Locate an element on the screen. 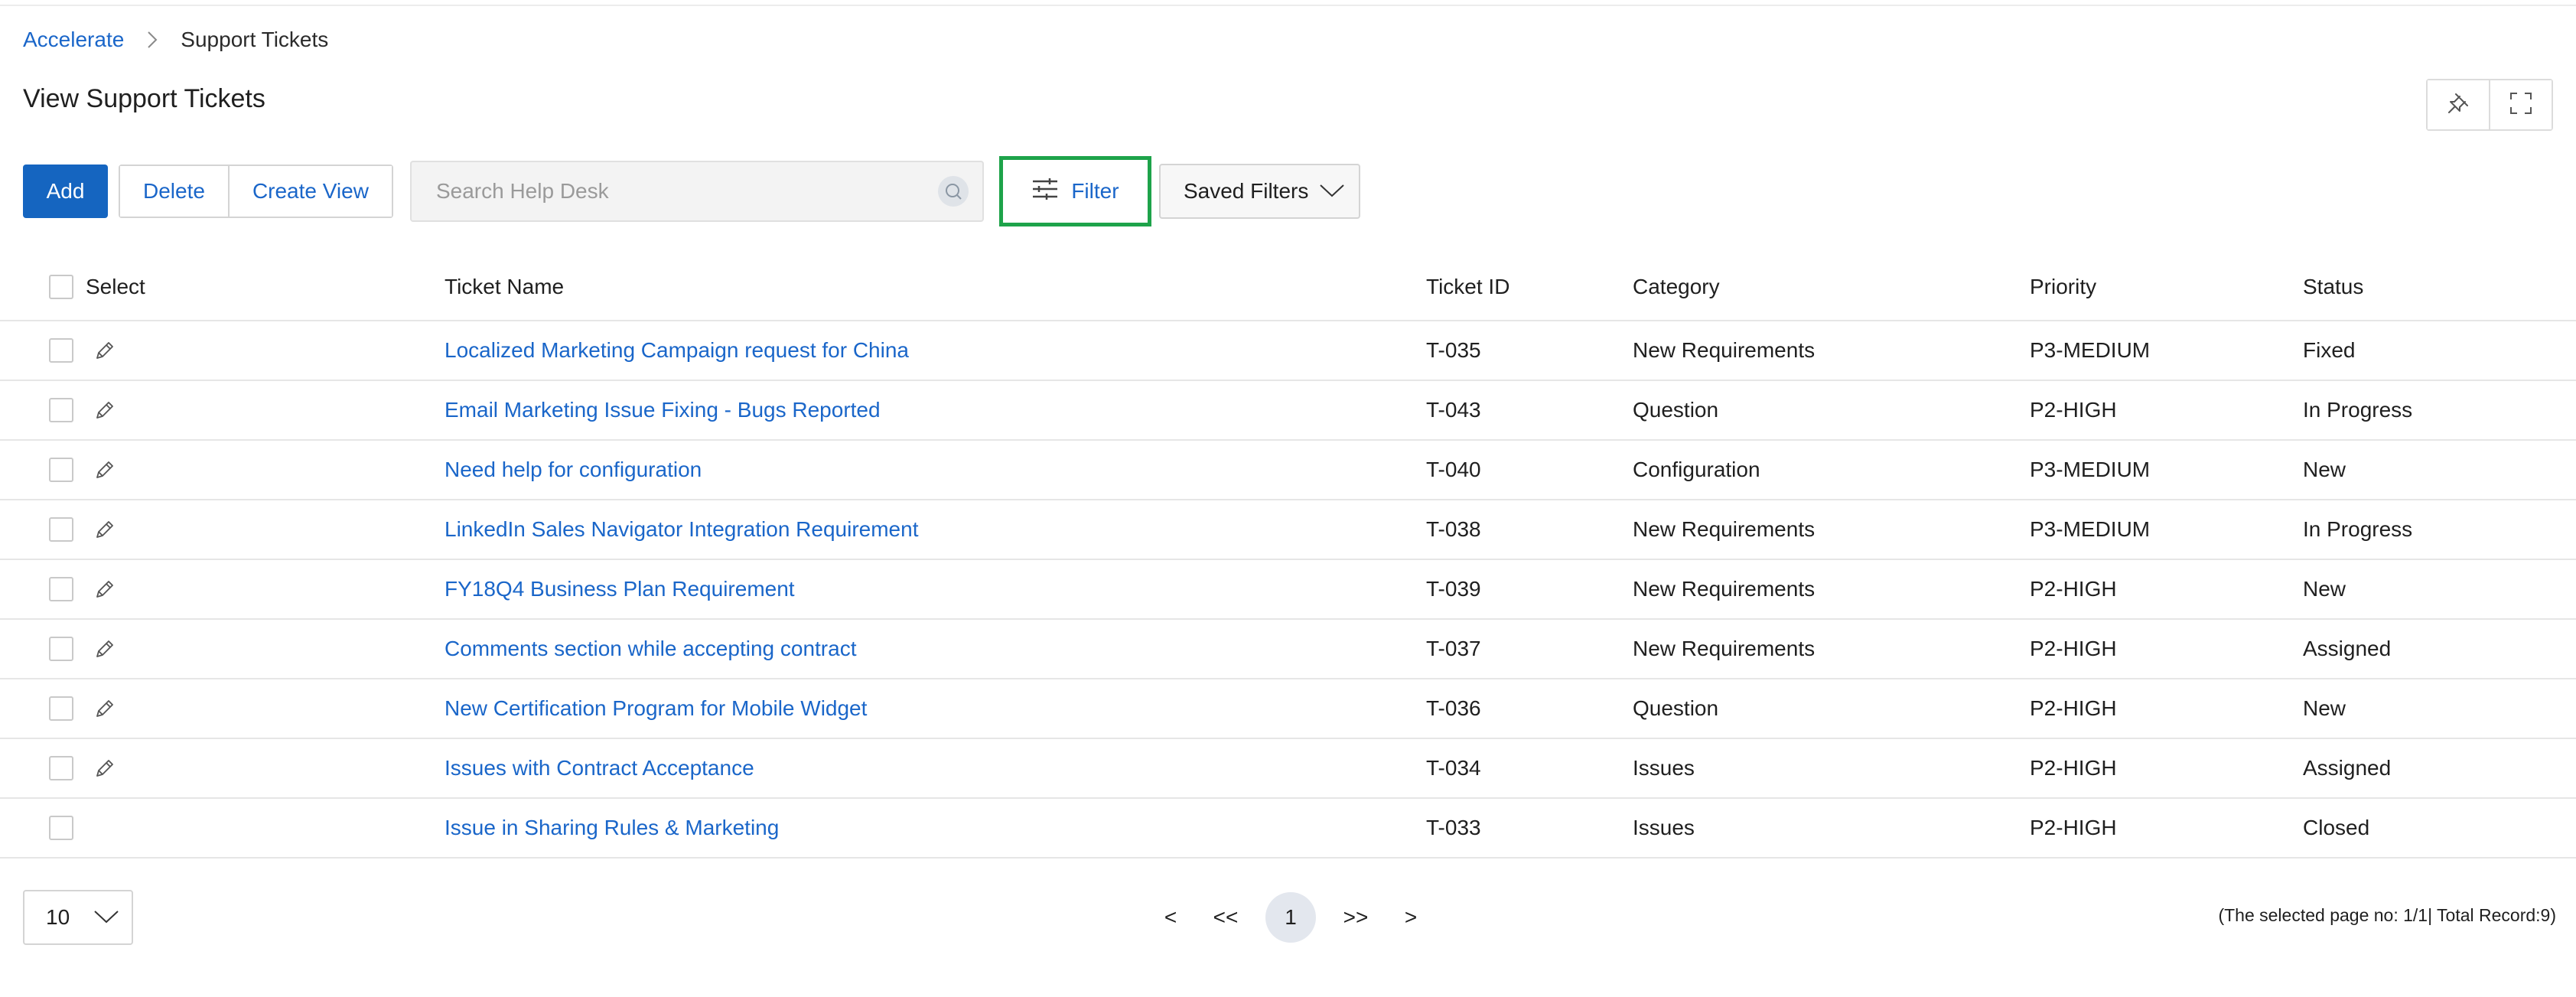  column-header-status: Status is located at coordinates (2439, 287).